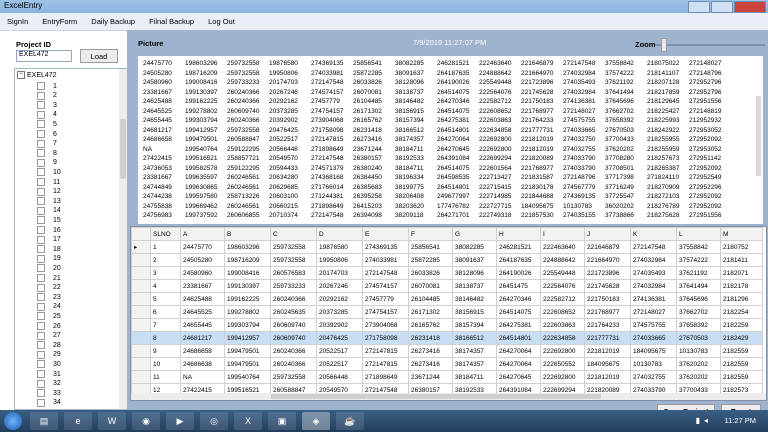  I want to click on column-header: I, so click(562, 234).